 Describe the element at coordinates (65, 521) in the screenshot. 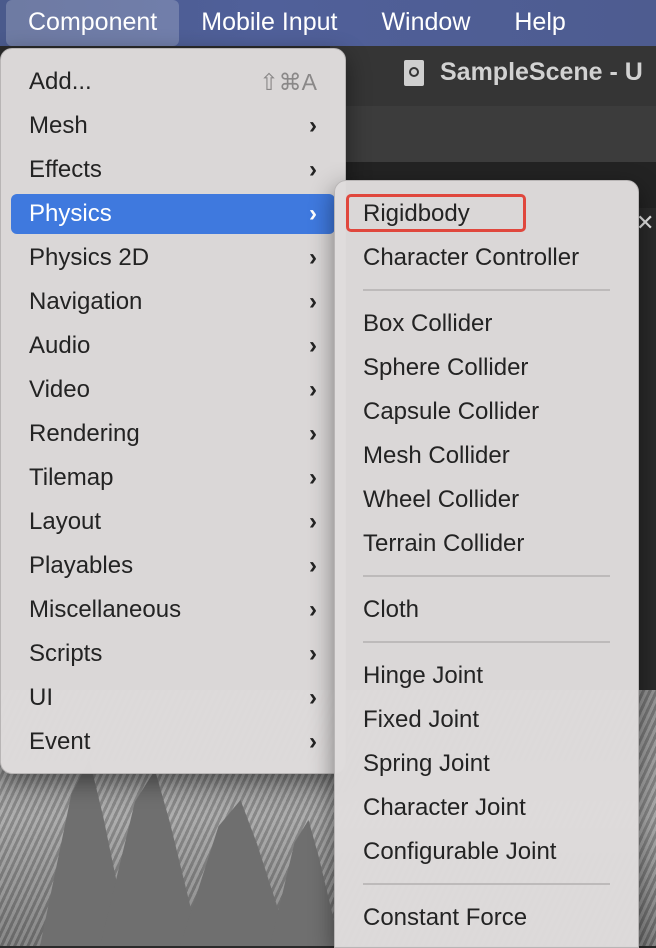

I see `menu-item-label: Layout` at that location.